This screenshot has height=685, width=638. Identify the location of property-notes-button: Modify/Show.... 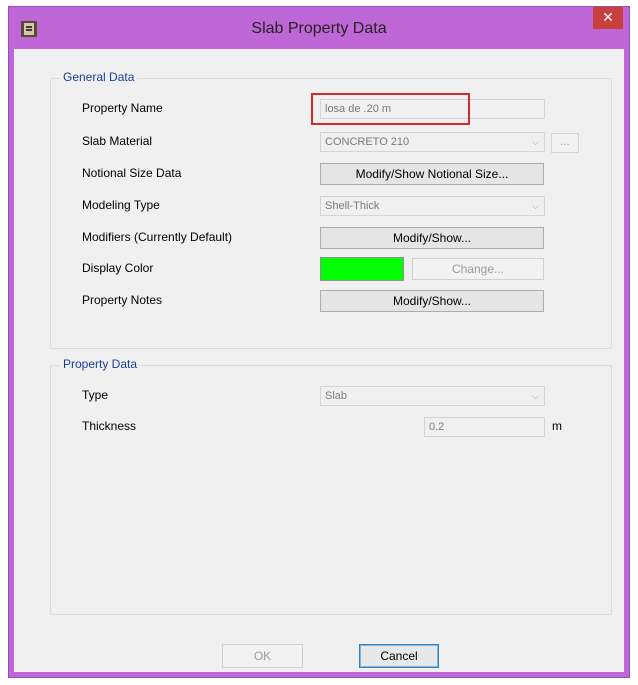
(432, 301).